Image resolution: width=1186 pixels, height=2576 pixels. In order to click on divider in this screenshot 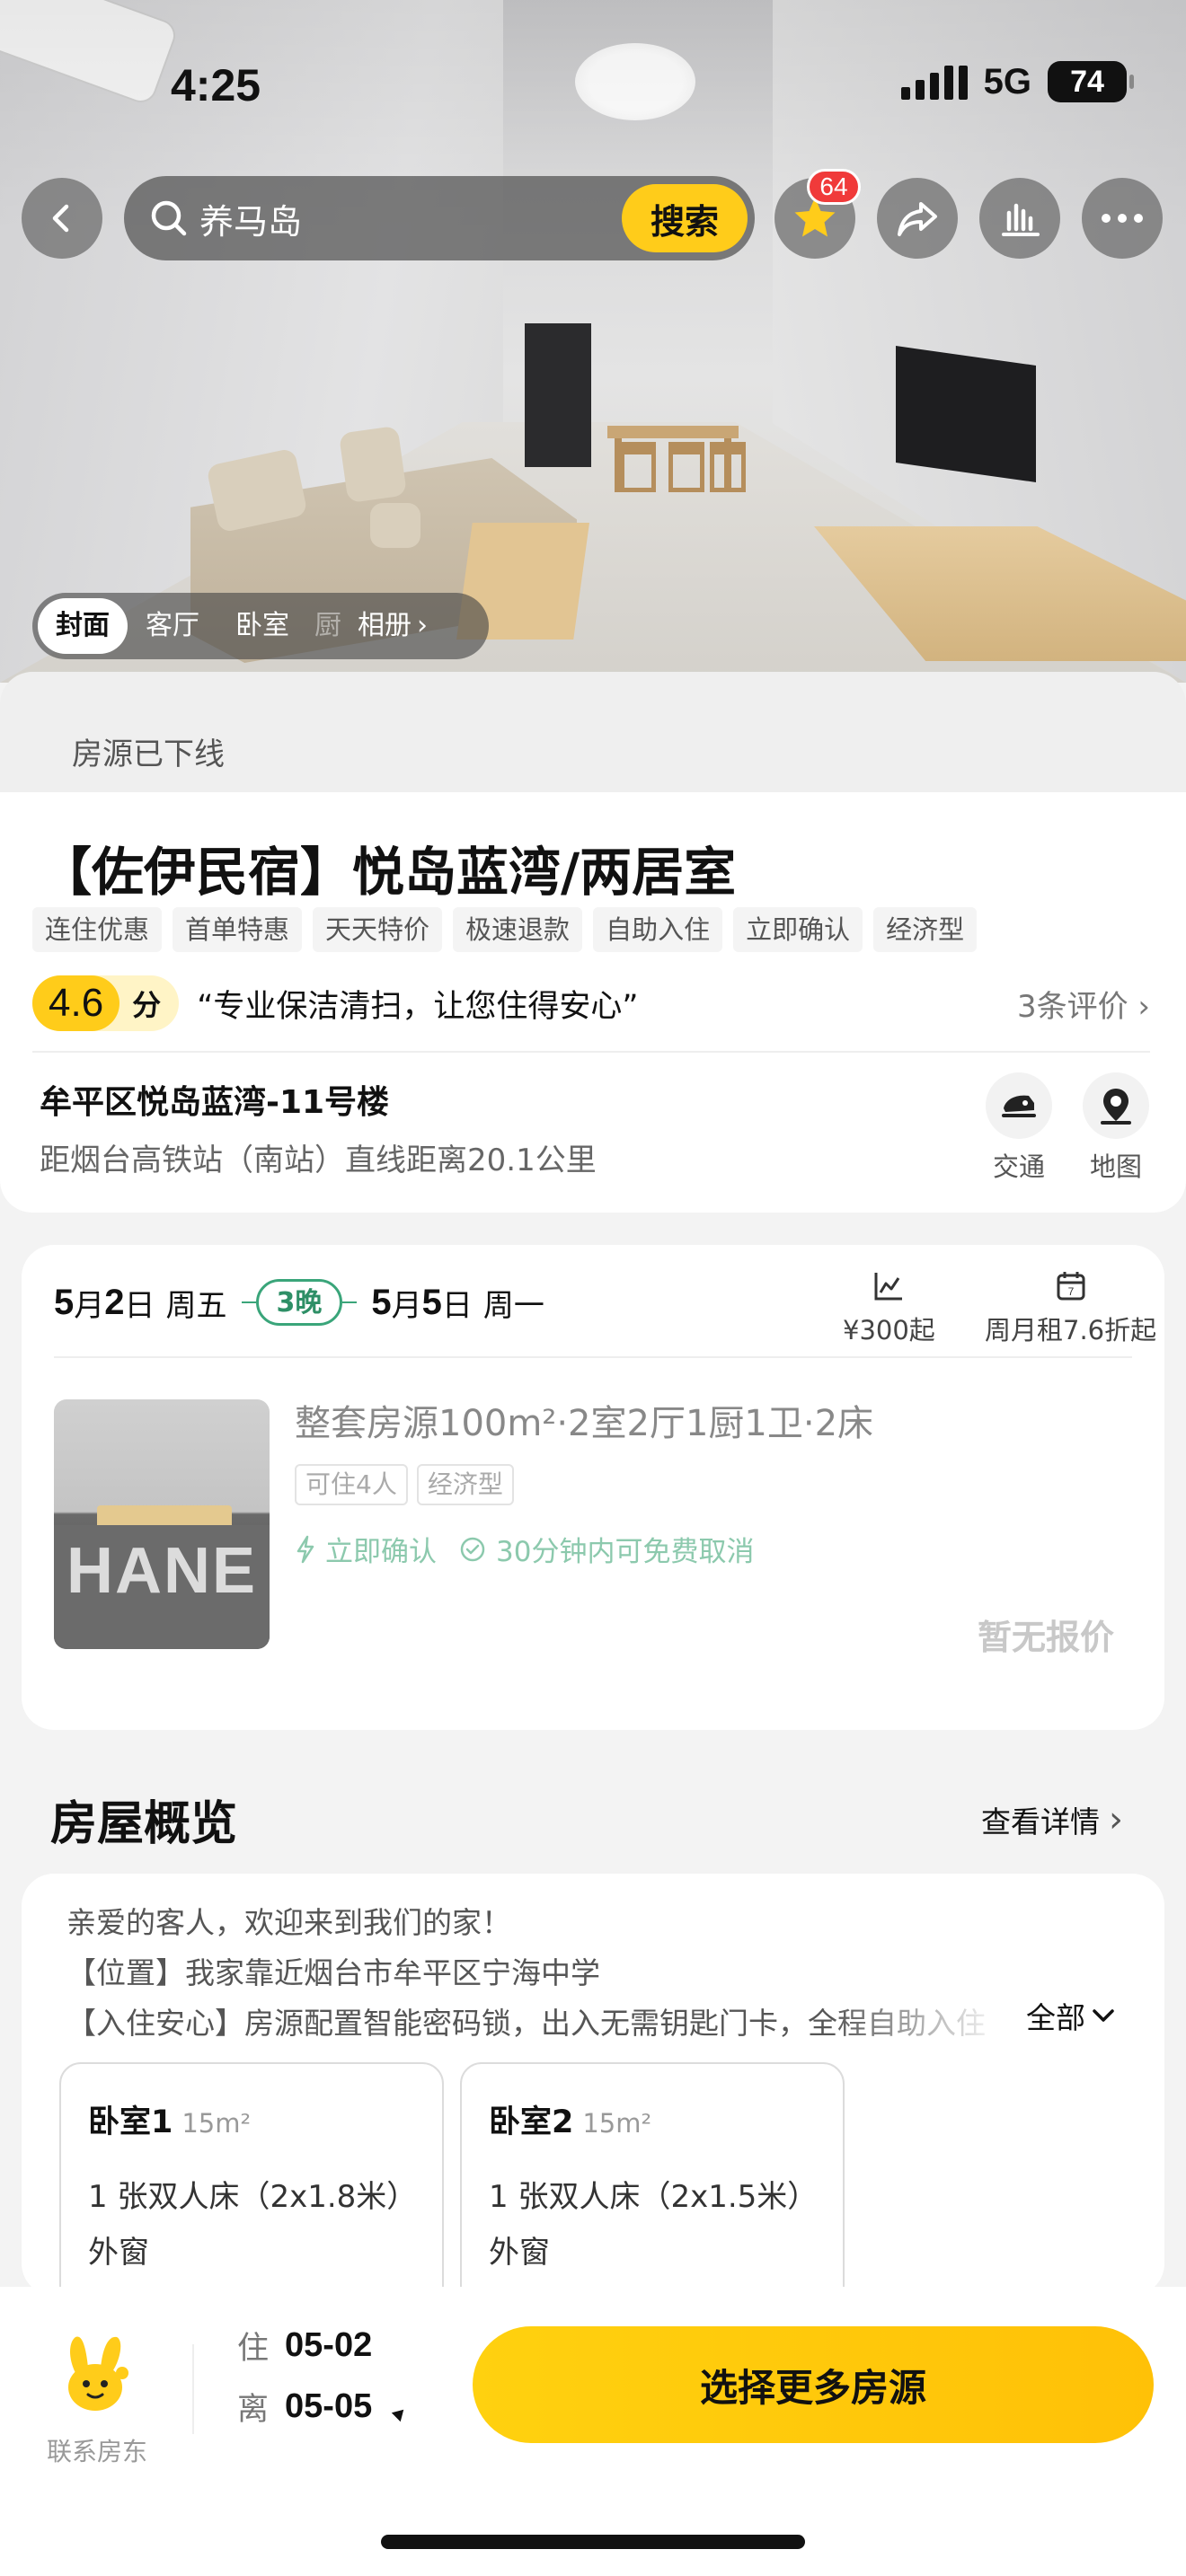, I will do `click(591, 1052)`.